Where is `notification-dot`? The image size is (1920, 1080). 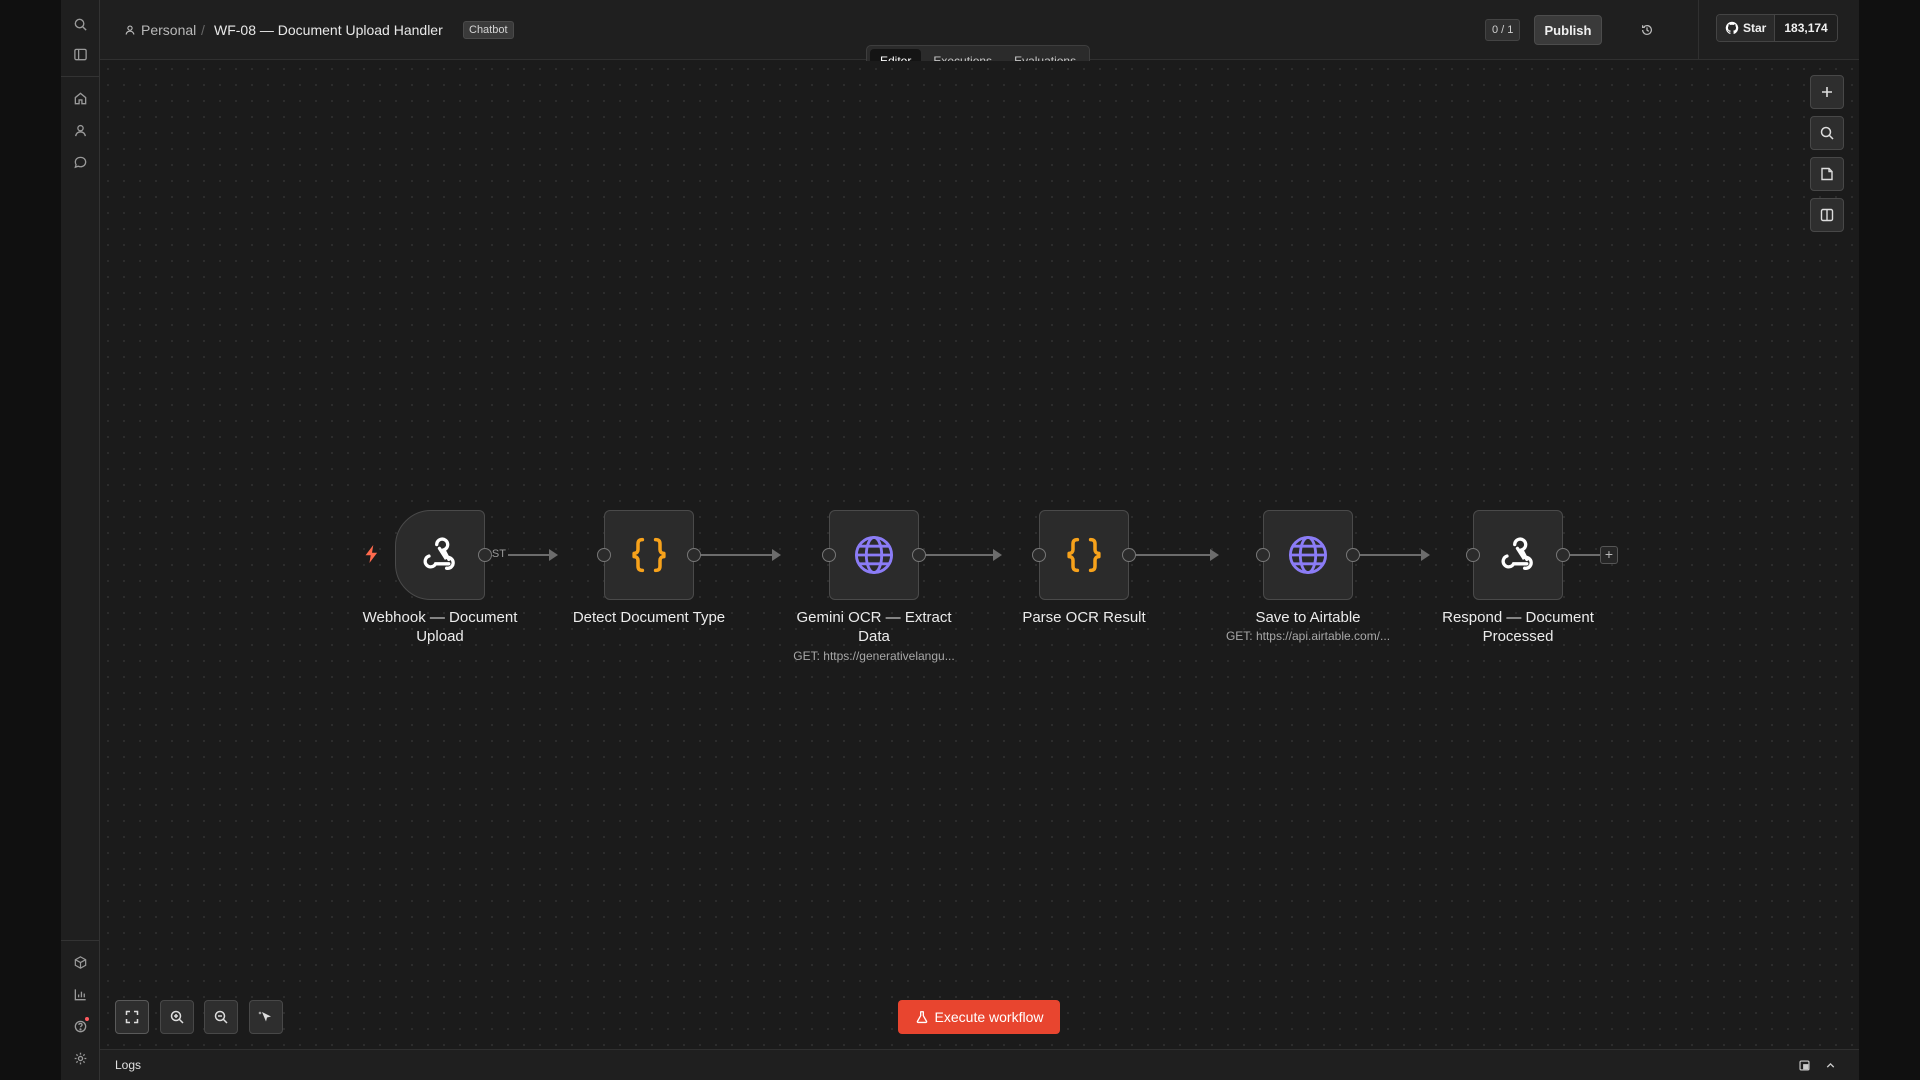
notification-dot is located at coordinates (87, 1019).